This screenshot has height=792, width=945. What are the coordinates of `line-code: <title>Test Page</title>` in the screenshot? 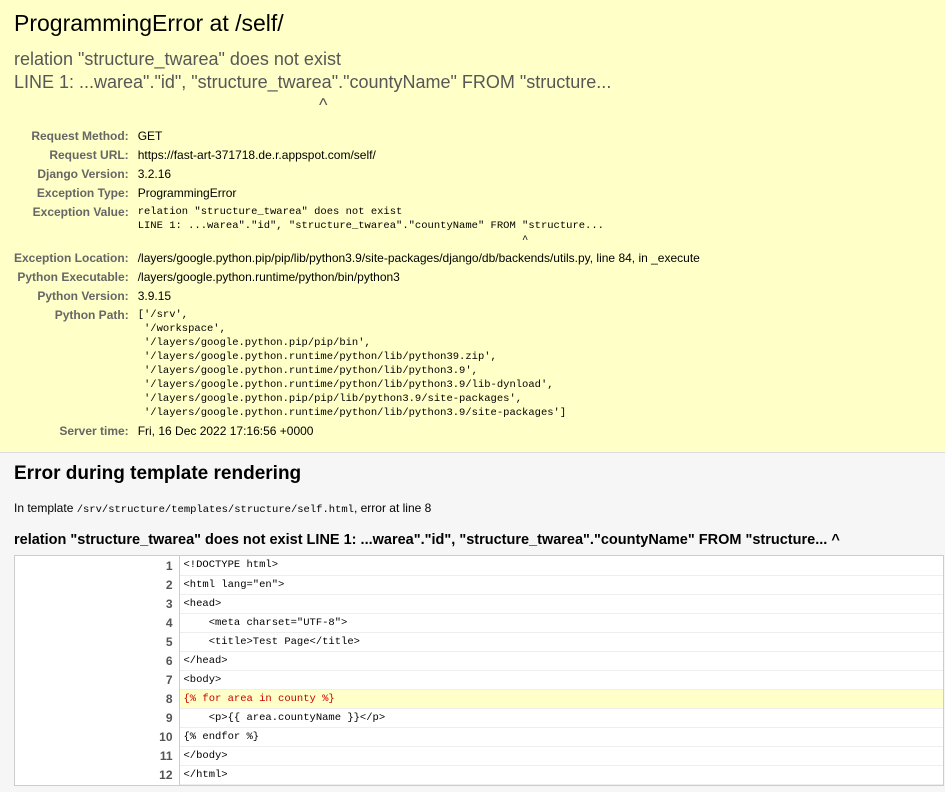 It's located at (561, 642).